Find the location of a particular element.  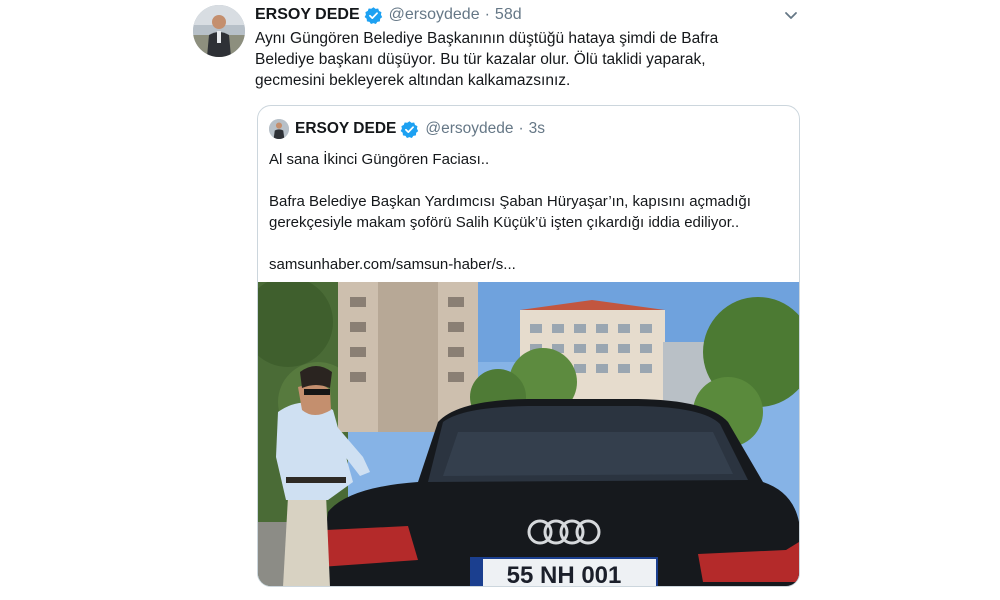

quoted-tweet-header: ERSOY DEDE @ersoydede · 3s is located at coordinates (407, 129).